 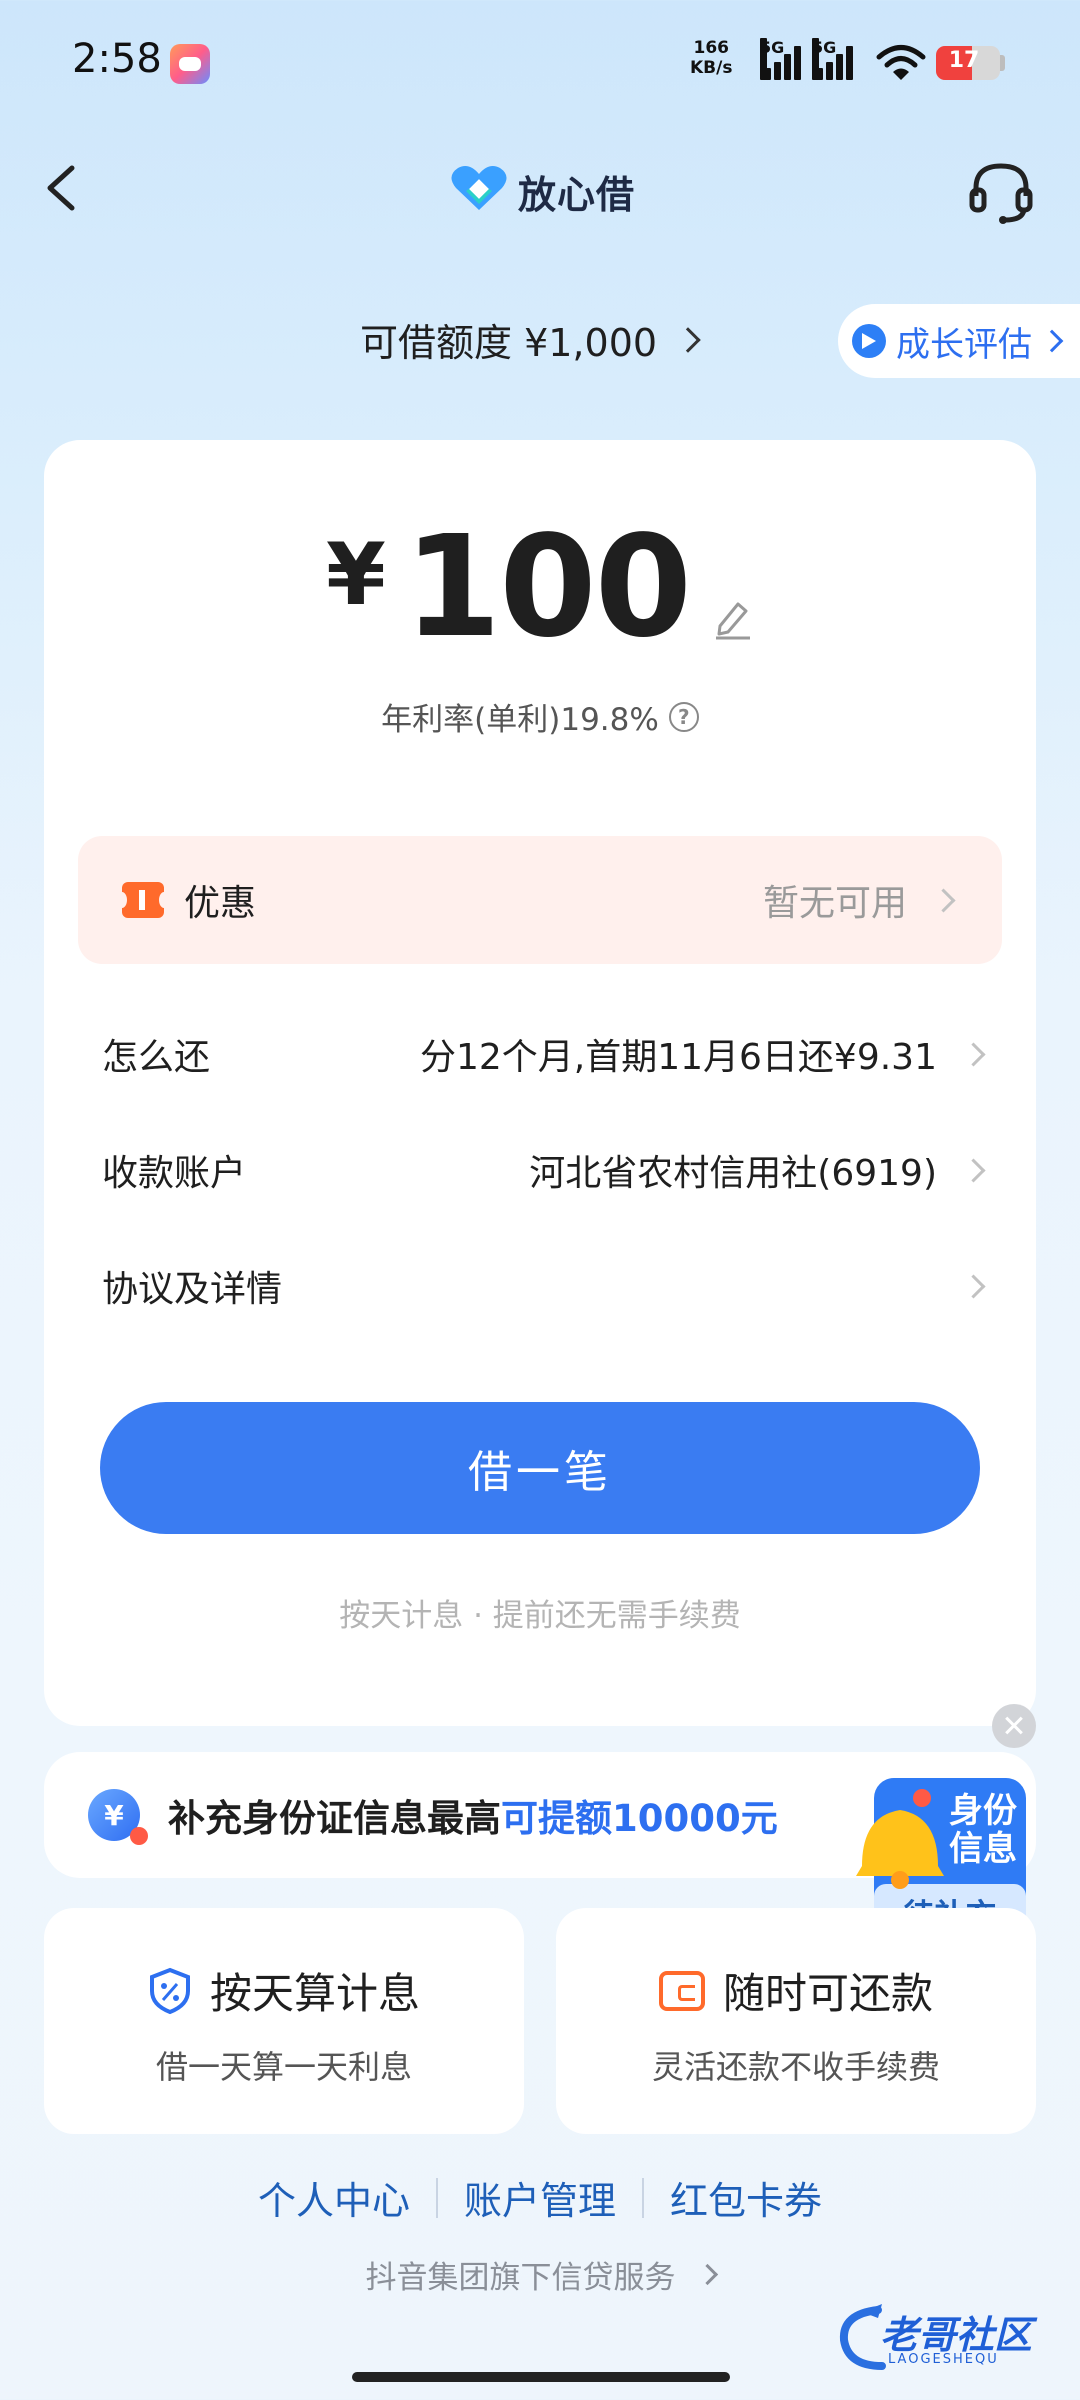 What do you see at coordinates (869, 341) in the screenshot?
I see `growth-icon` at bounding box center [869, 341].